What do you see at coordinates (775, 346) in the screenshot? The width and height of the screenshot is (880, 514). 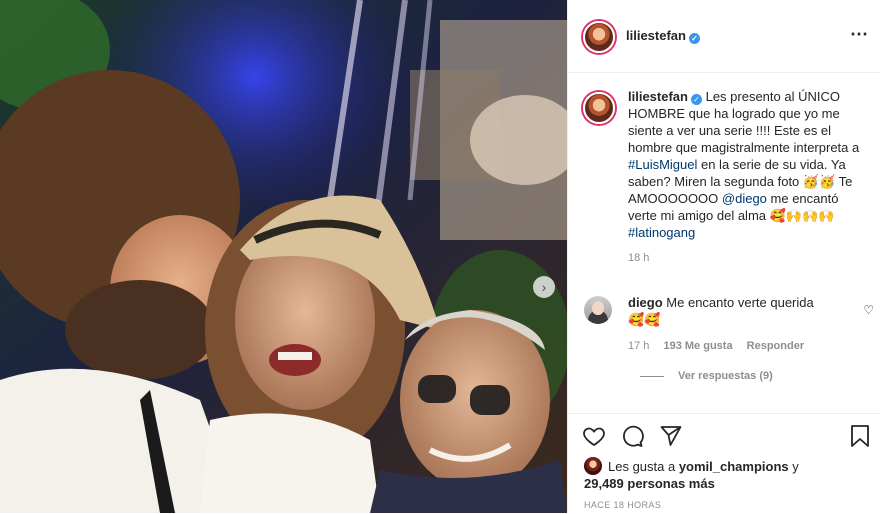 I see `reply-button: Responder` at bounding box center [775, 346].